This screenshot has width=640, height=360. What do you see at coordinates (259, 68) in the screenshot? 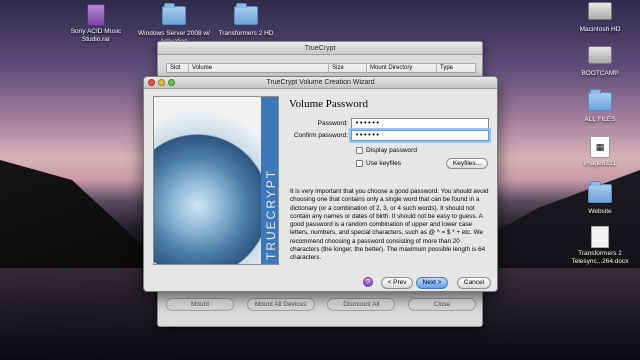
I see `column-volume: Volume` at bounding box center [259, 68].